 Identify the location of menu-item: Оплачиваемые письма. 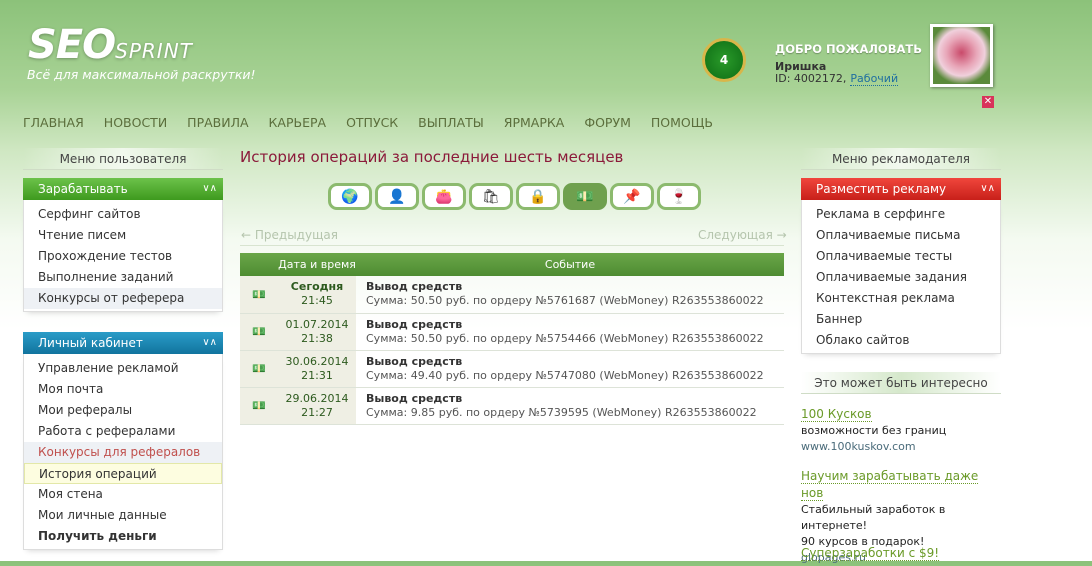
(901, 235).